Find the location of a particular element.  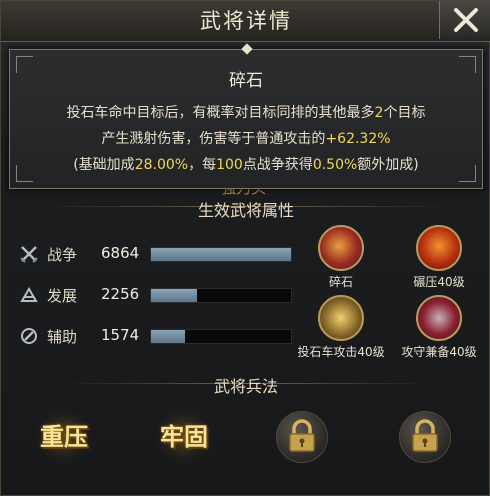

tooltip-skill-name: 碎石 is located at coordinates (246, 81).